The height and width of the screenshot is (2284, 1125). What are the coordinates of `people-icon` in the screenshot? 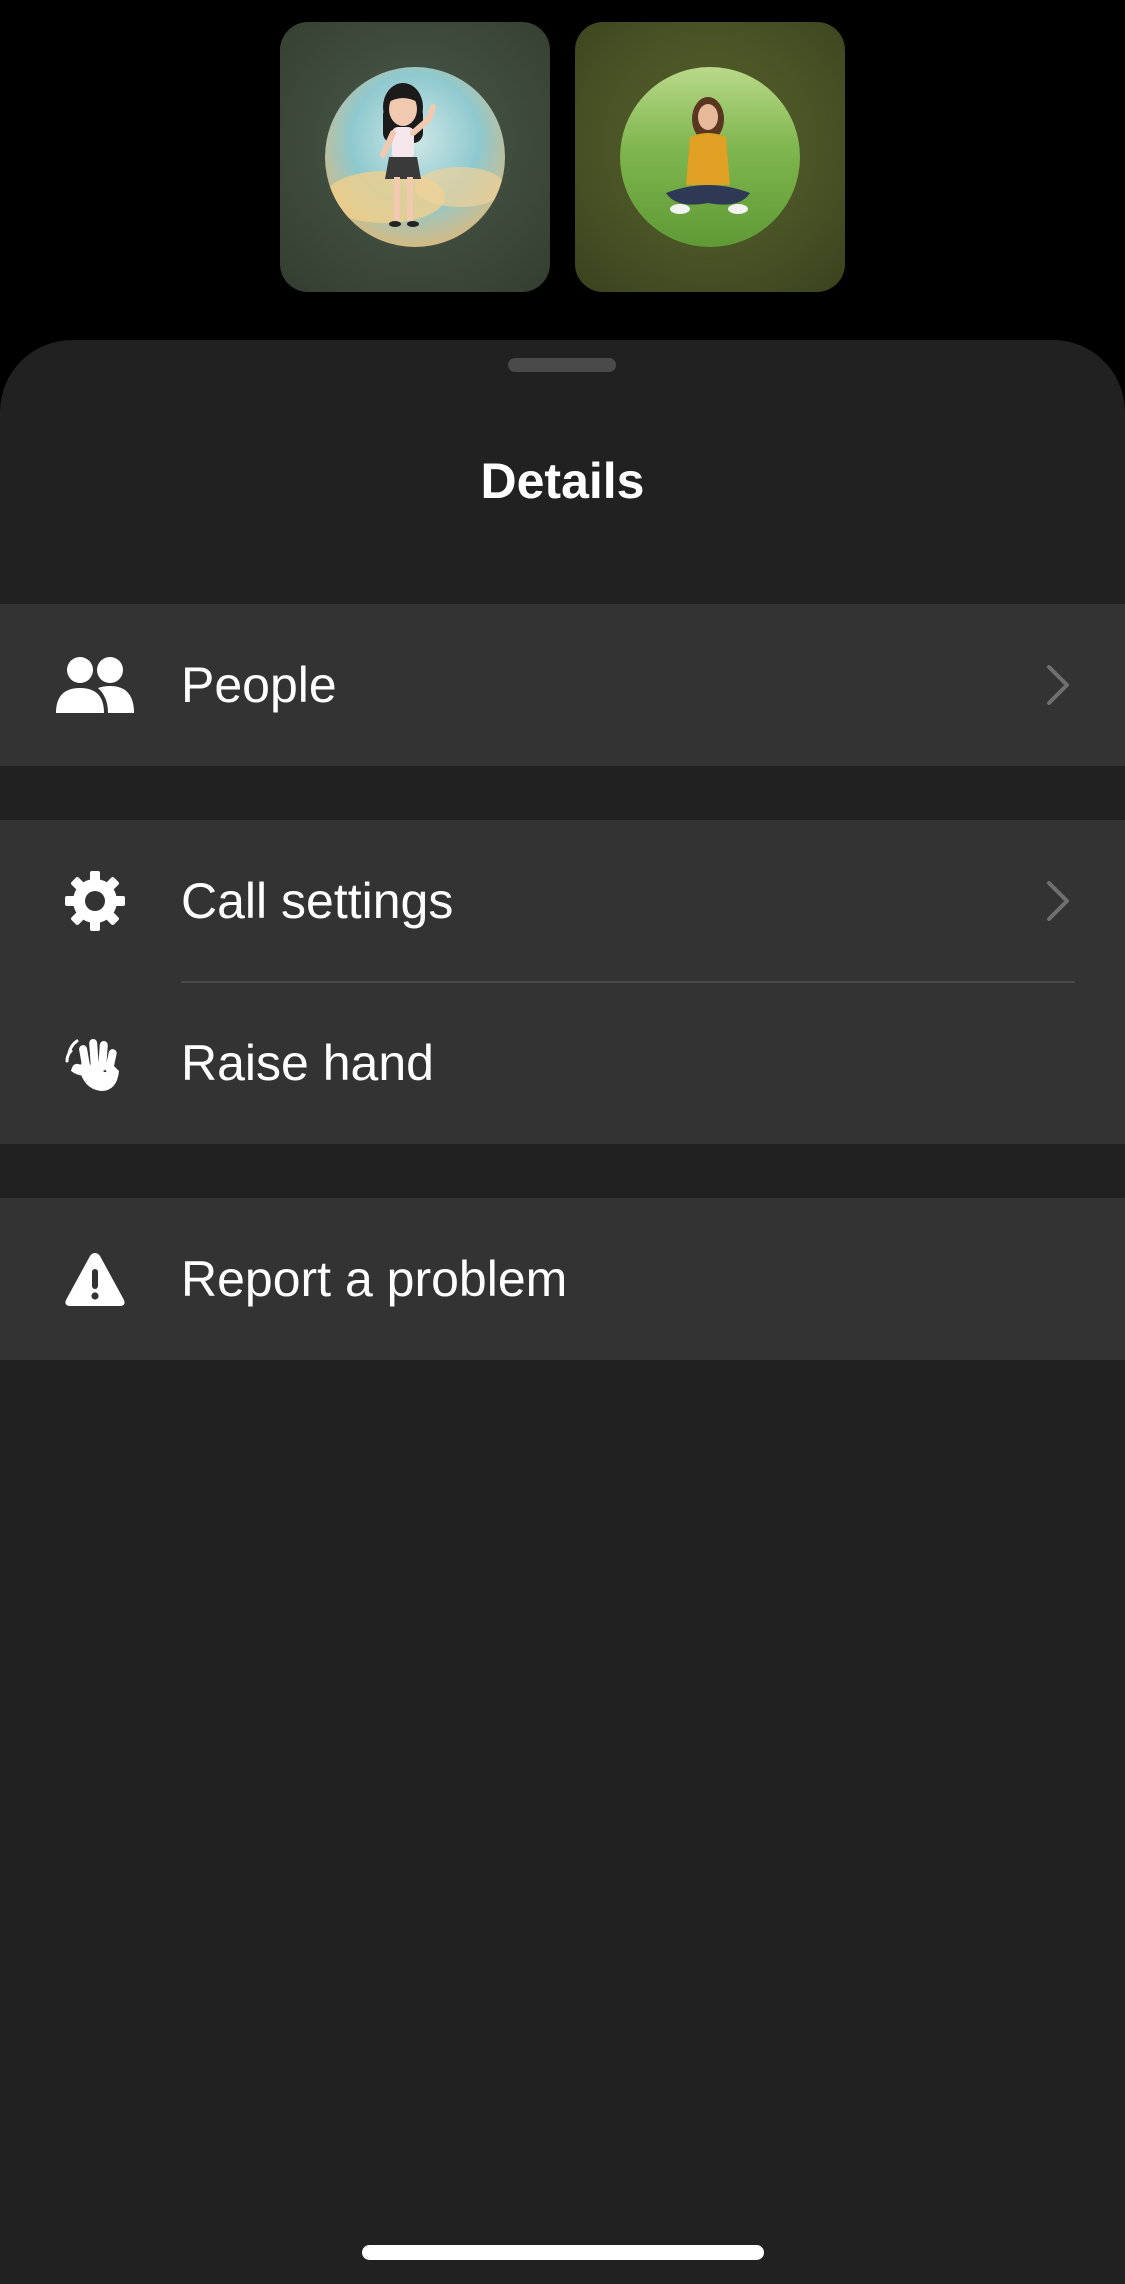 It's located at (95, 685).